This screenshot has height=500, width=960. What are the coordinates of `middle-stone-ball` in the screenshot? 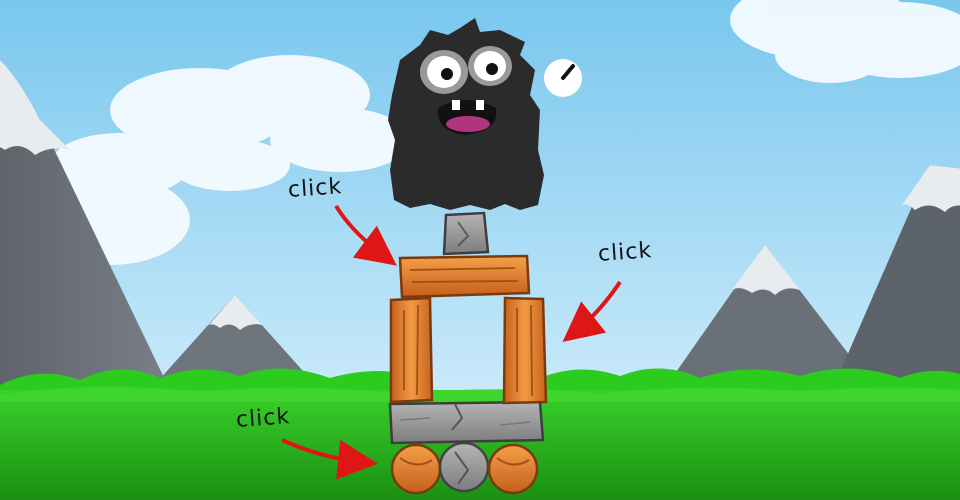 It's located at (464, 467).